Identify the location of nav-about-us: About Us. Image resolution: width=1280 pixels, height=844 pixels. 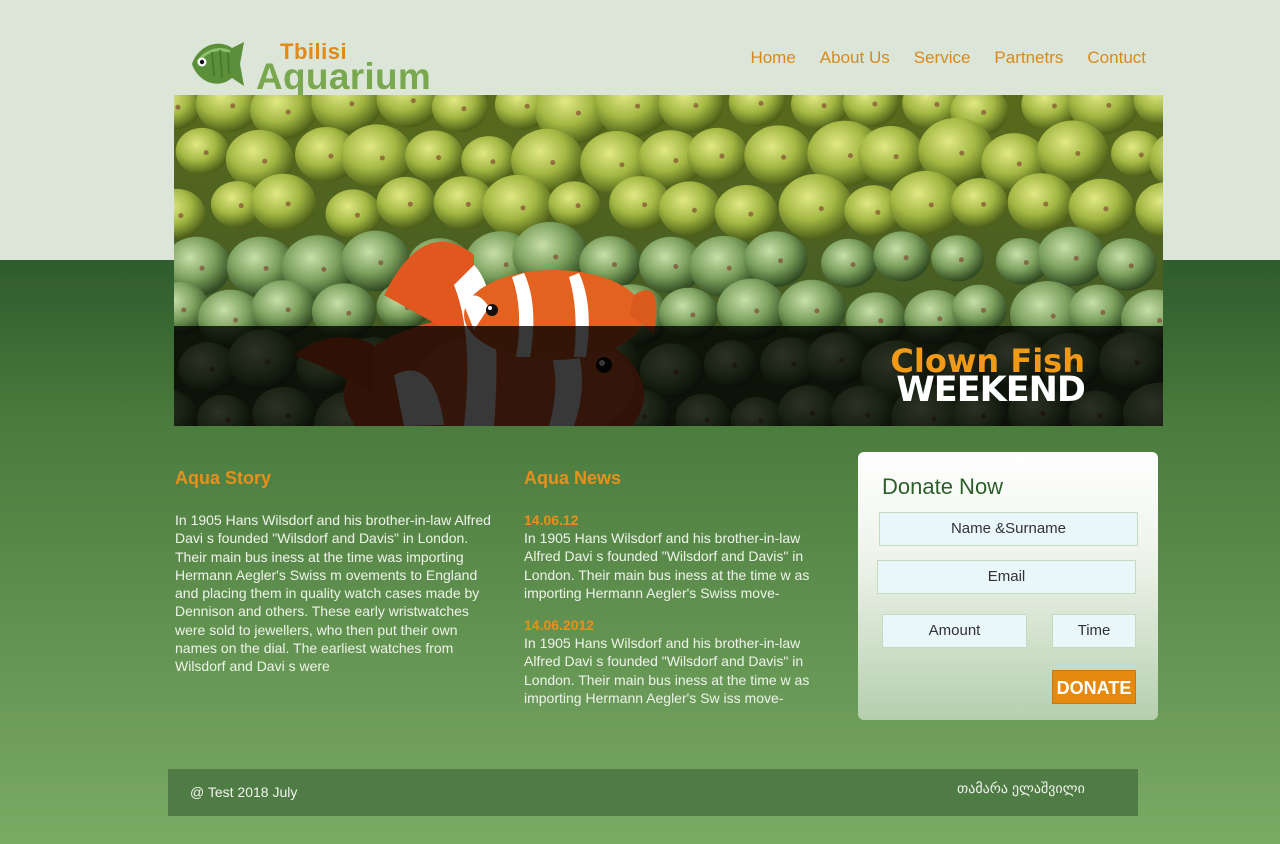
(855, 58).